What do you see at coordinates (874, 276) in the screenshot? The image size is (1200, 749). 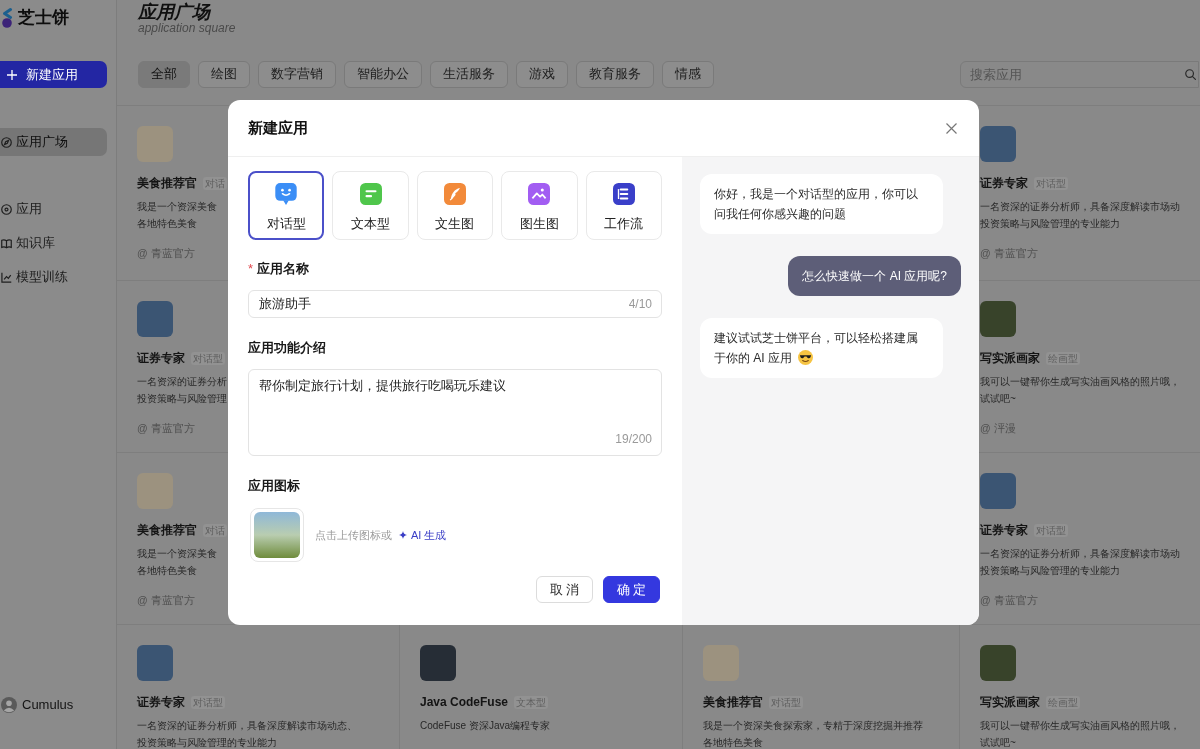 I see `chat-message: 怎么快速做一个 AI 应用呢?` at bounding box center [874, 276].